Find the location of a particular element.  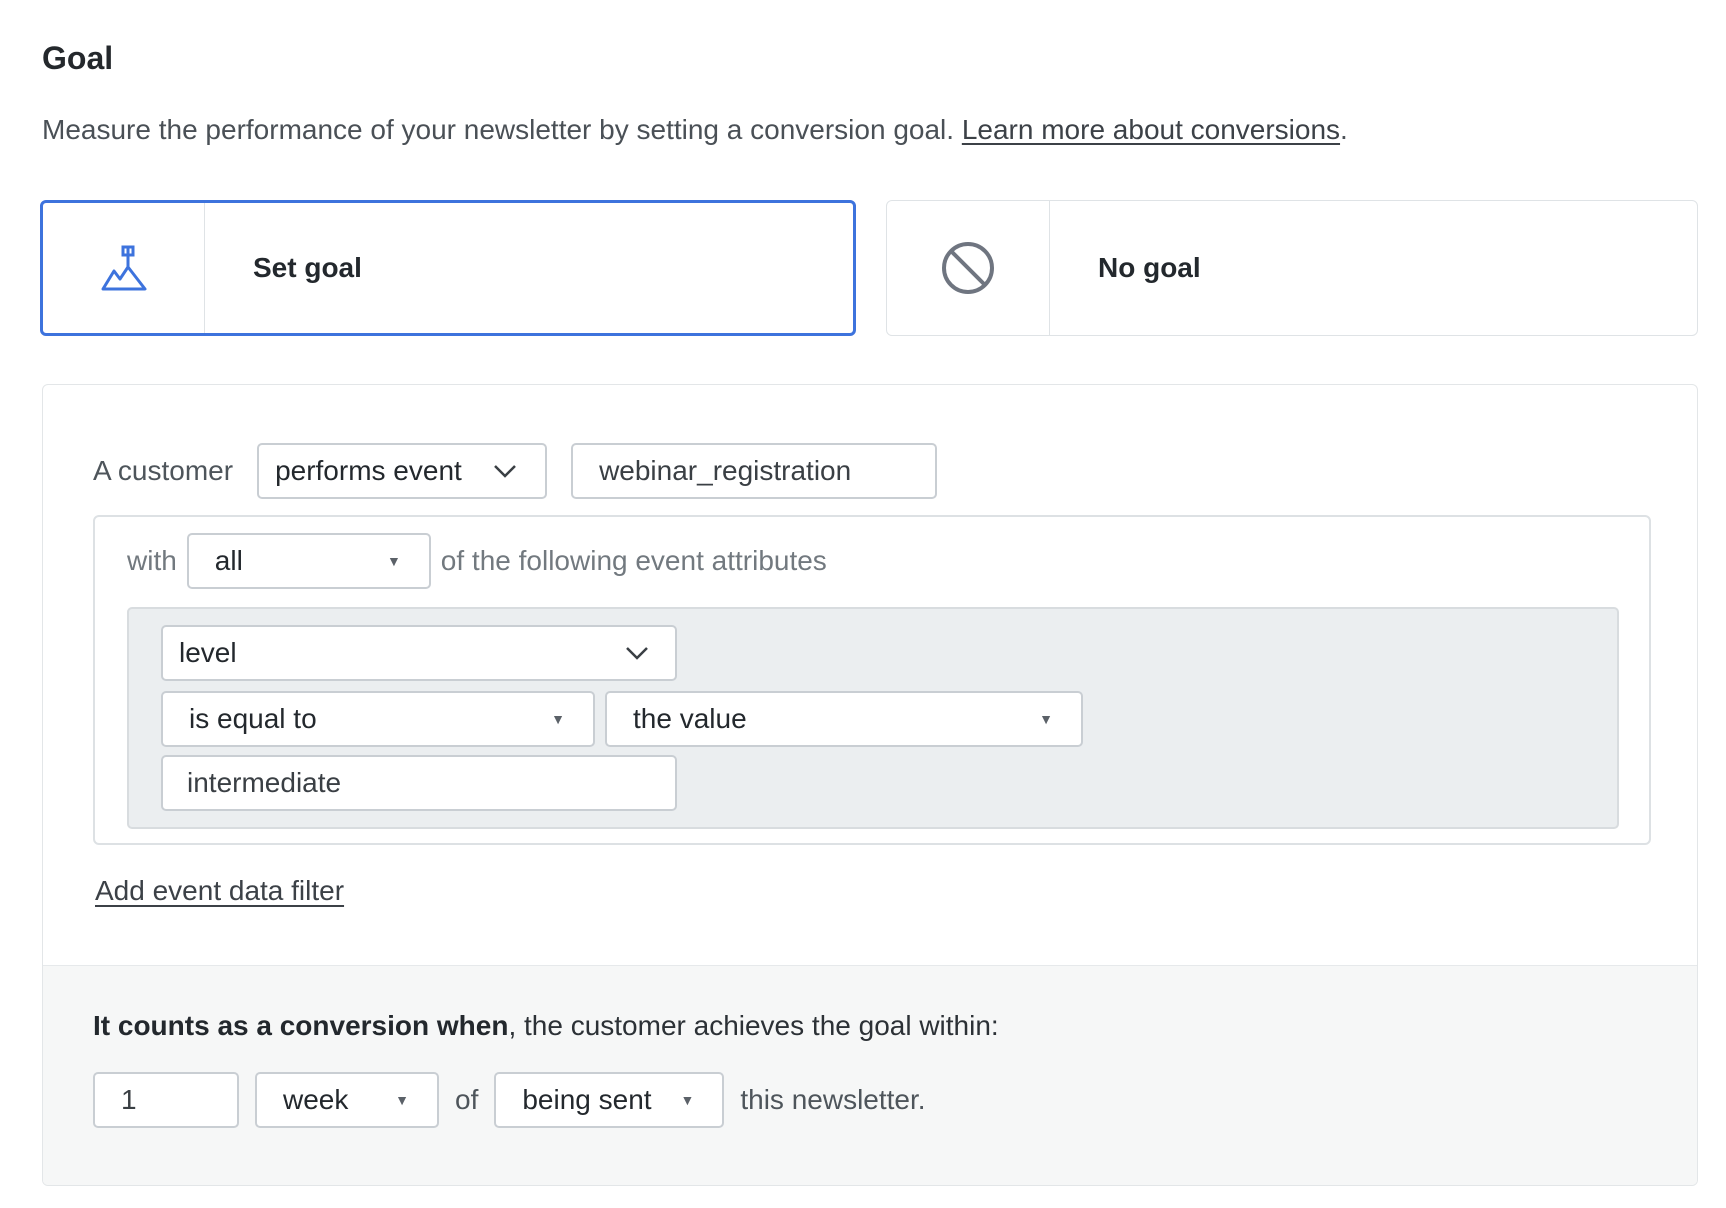

window-trigger-value: being sent is located at coordinates (587, 1099).